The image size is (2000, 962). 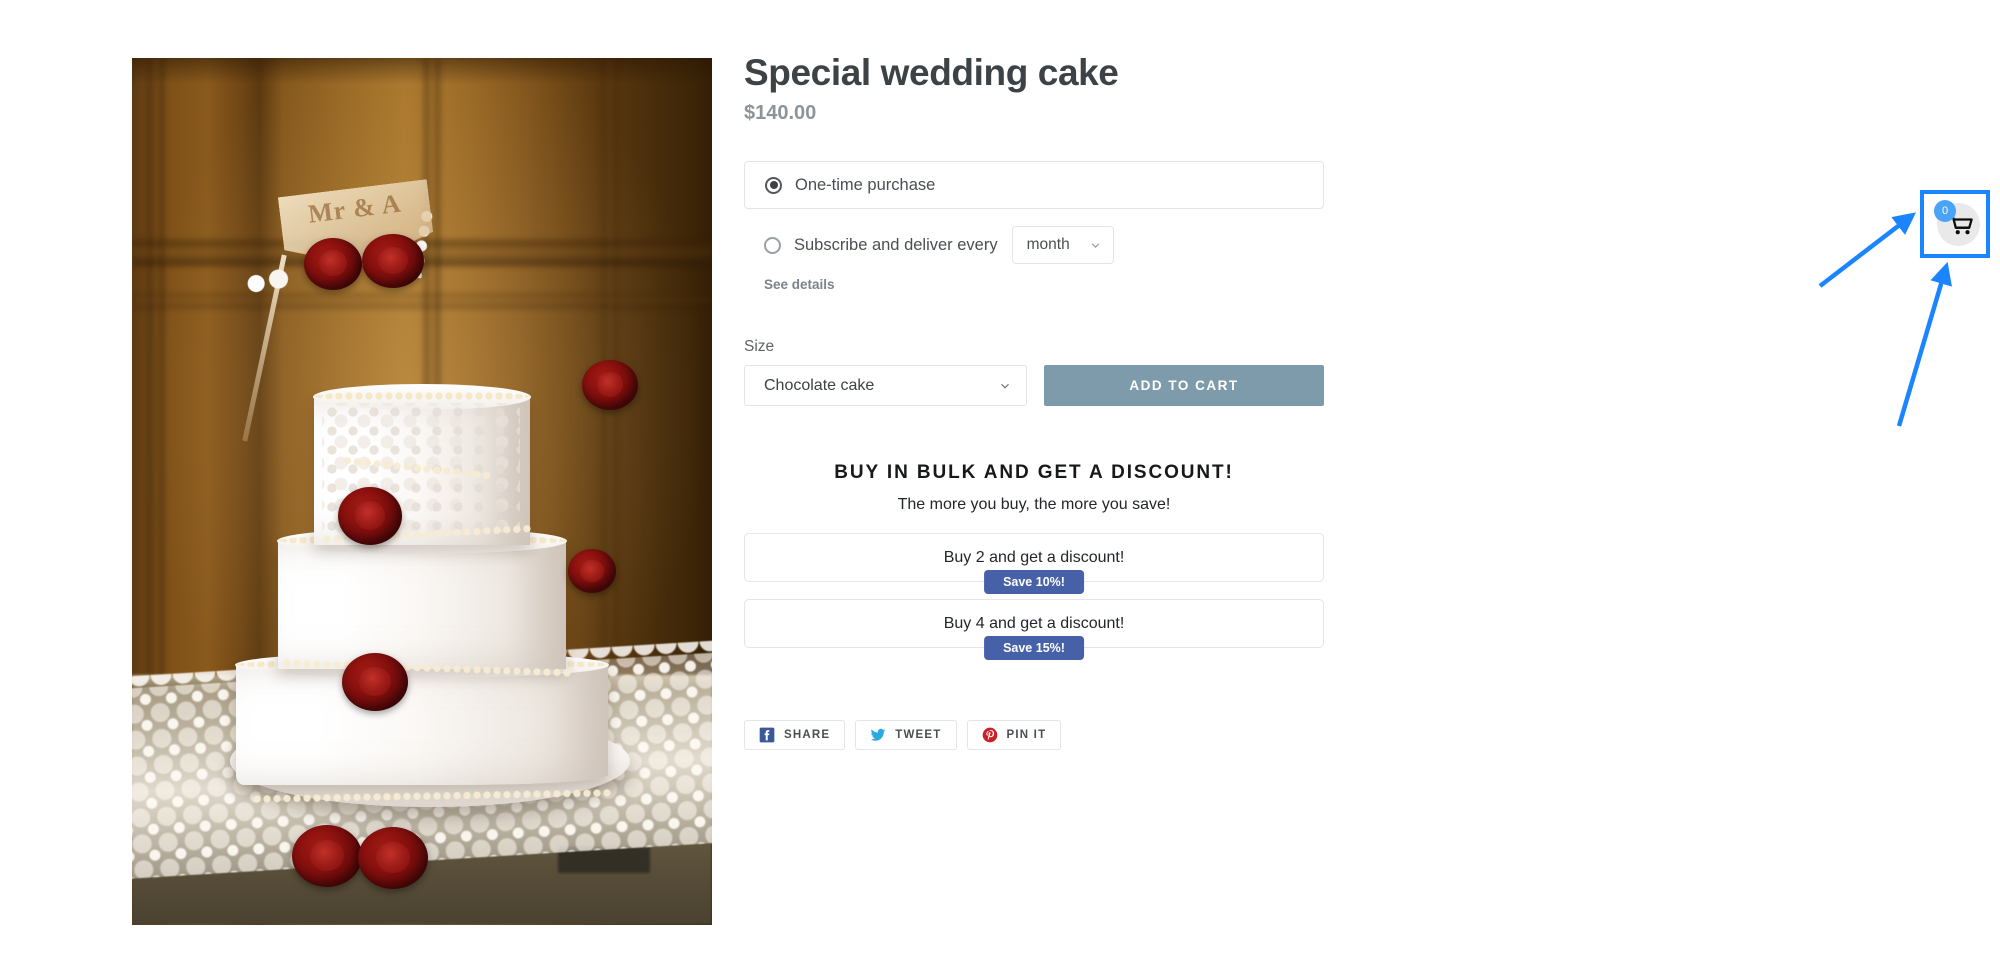 I want to click on share-facebook-button: SHARE, so click(x=795, y=735).